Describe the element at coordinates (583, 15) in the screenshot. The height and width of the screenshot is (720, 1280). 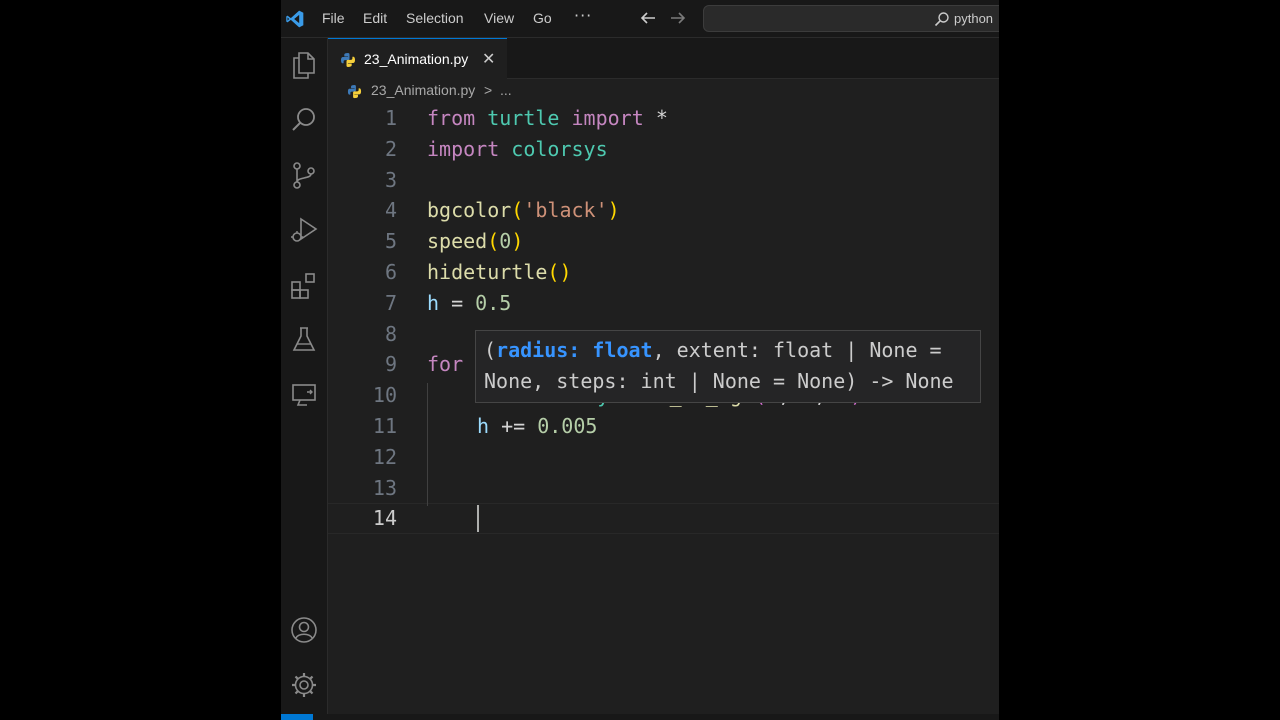
I see `menu-more-icon: ···` at that location.